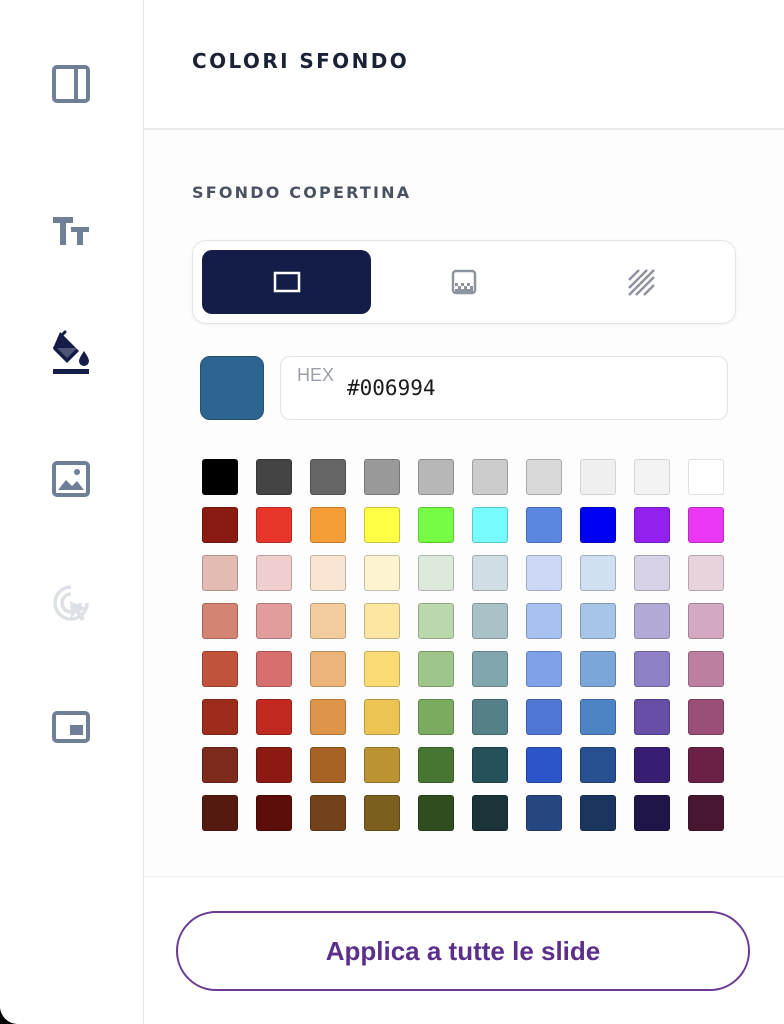 This screenshot has height=1024, width=784. Describe the element at coordinates (71, 479) in the screenshot. I see `sidebar-item-image` at that location.